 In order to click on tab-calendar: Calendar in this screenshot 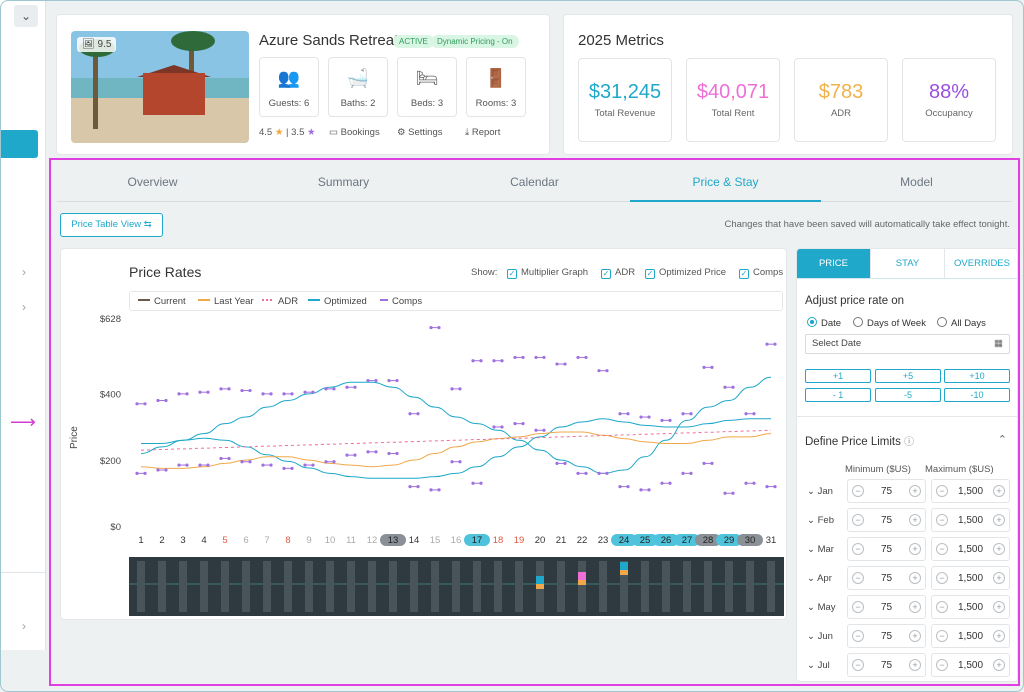, I will do `click(534, 183)`.